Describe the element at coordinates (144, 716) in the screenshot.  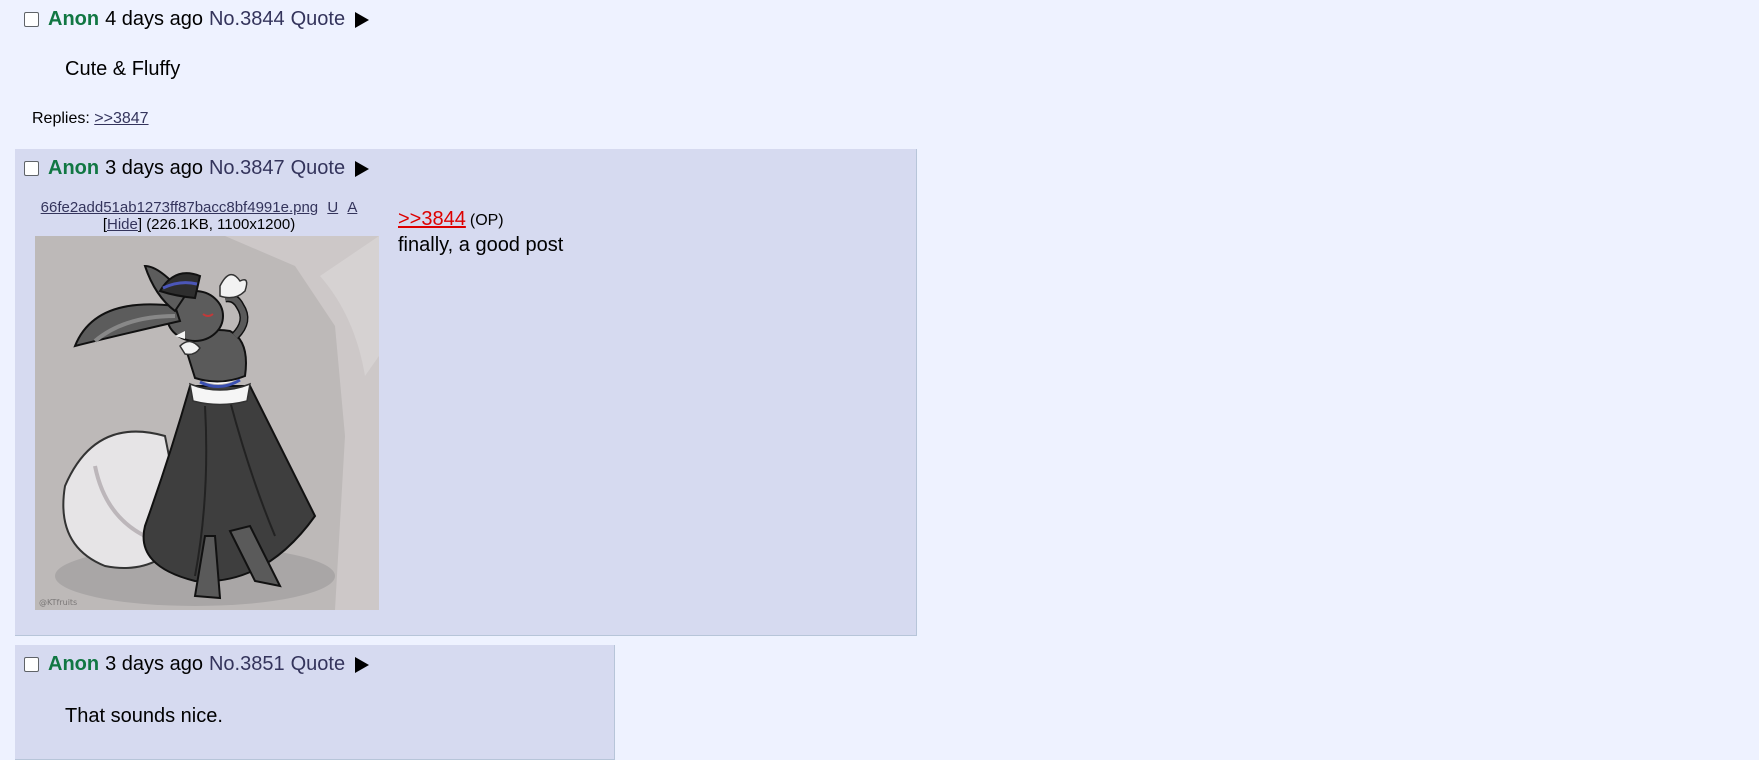
I see `post-message: That sounds nice.` at that location.